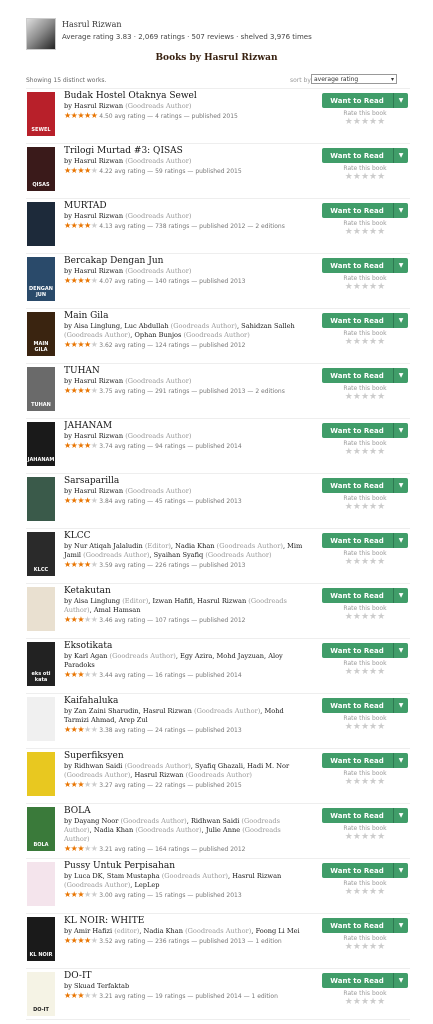 The height and width of the screenshot is (1024, 433). I want to click on author-link: LepLep, so click(147, 885).